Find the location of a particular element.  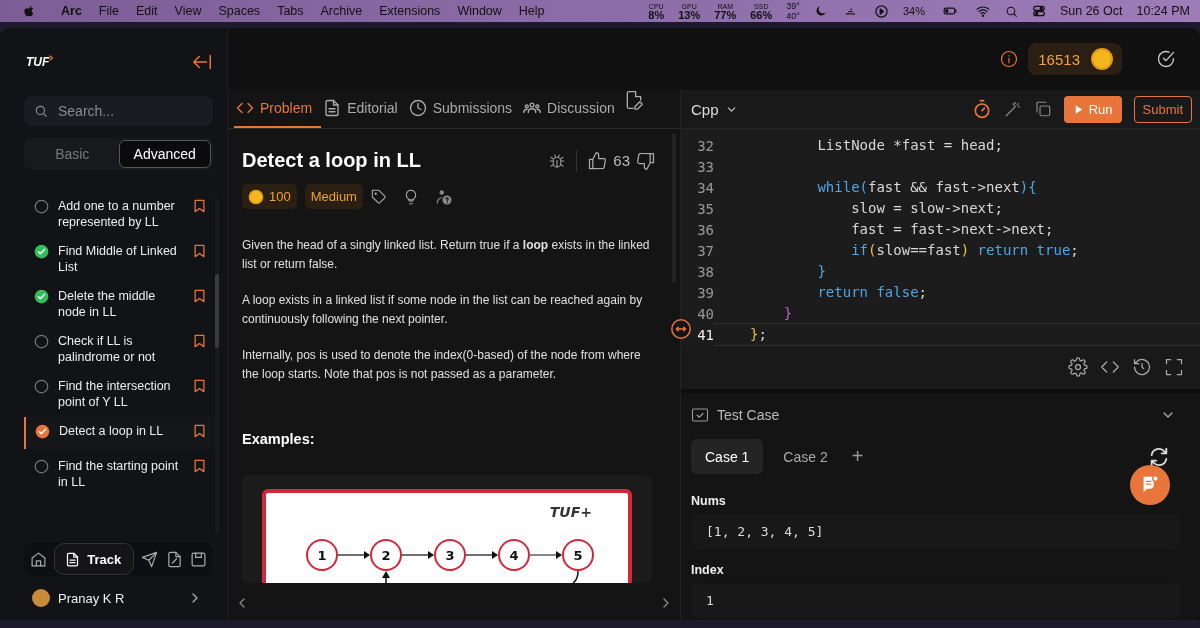

line-number: 39 is located at coordinates (705, 292).